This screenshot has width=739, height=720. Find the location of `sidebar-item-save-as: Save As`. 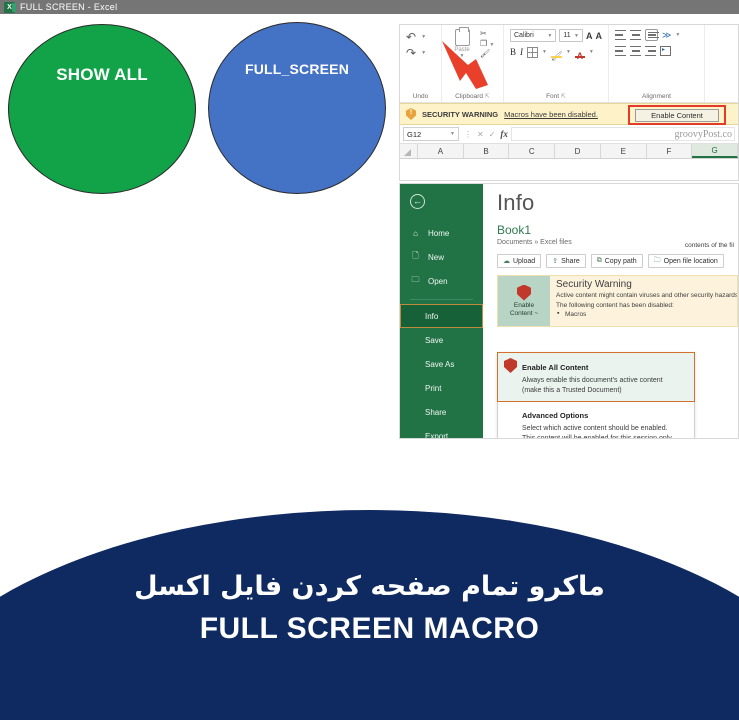

sidebar-item-save-as: Save As is located at coordinates (441, 364).